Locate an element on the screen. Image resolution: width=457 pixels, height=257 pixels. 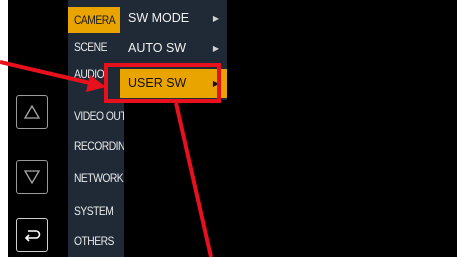
annotation-arrowhead is located at coordinates (96, 83).